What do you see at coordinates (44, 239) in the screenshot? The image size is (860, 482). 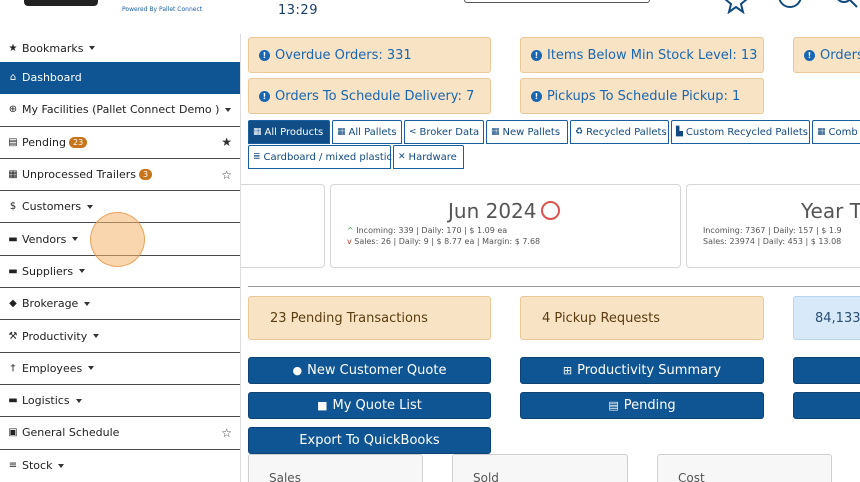 I see `sidebar-item-label: Vendors` at bounding box center [44, 239].